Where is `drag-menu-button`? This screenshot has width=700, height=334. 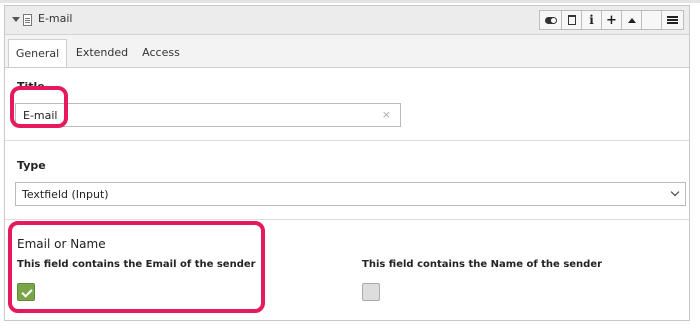 drag-menu-button is located at coordinates (672, 20).